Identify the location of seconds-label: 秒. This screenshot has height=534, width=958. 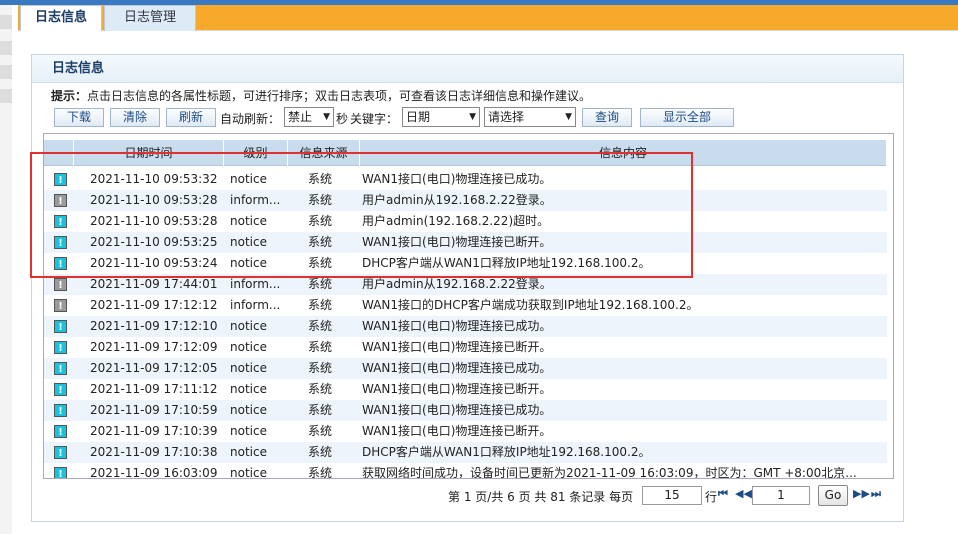
(342, 119).